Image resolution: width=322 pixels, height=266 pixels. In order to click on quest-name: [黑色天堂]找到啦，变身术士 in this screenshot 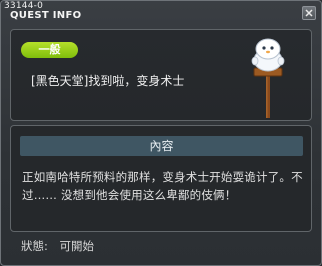, I will do `click(108, 81)`.